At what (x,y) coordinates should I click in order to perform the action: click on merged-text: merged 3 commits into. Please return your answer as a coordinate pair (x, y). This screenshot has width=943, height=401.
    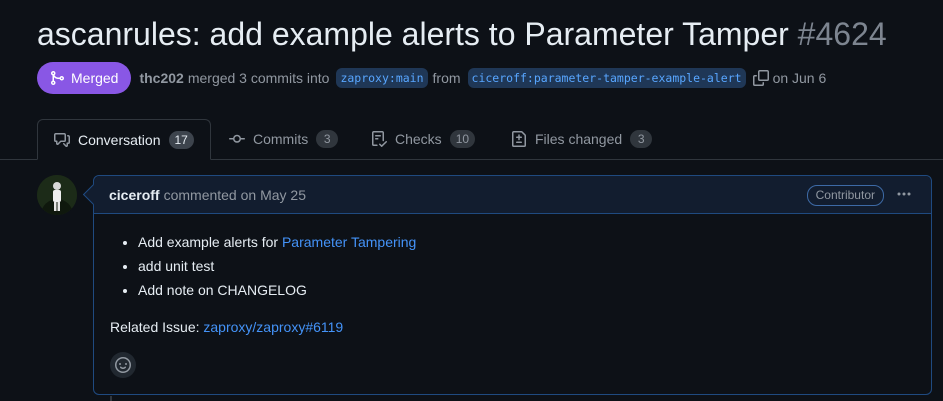
    Looking at the image, I should click on (258, 78).